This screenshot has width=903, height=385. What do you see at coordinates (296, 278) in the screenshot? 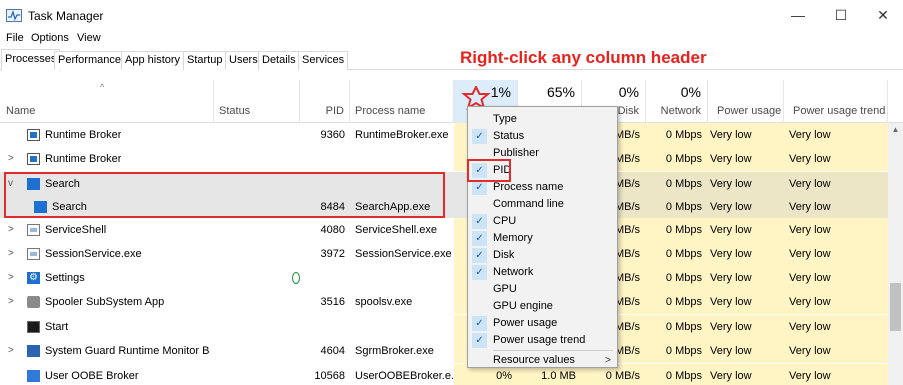
I see `leaf-icon` at bounding box center [296, 278].